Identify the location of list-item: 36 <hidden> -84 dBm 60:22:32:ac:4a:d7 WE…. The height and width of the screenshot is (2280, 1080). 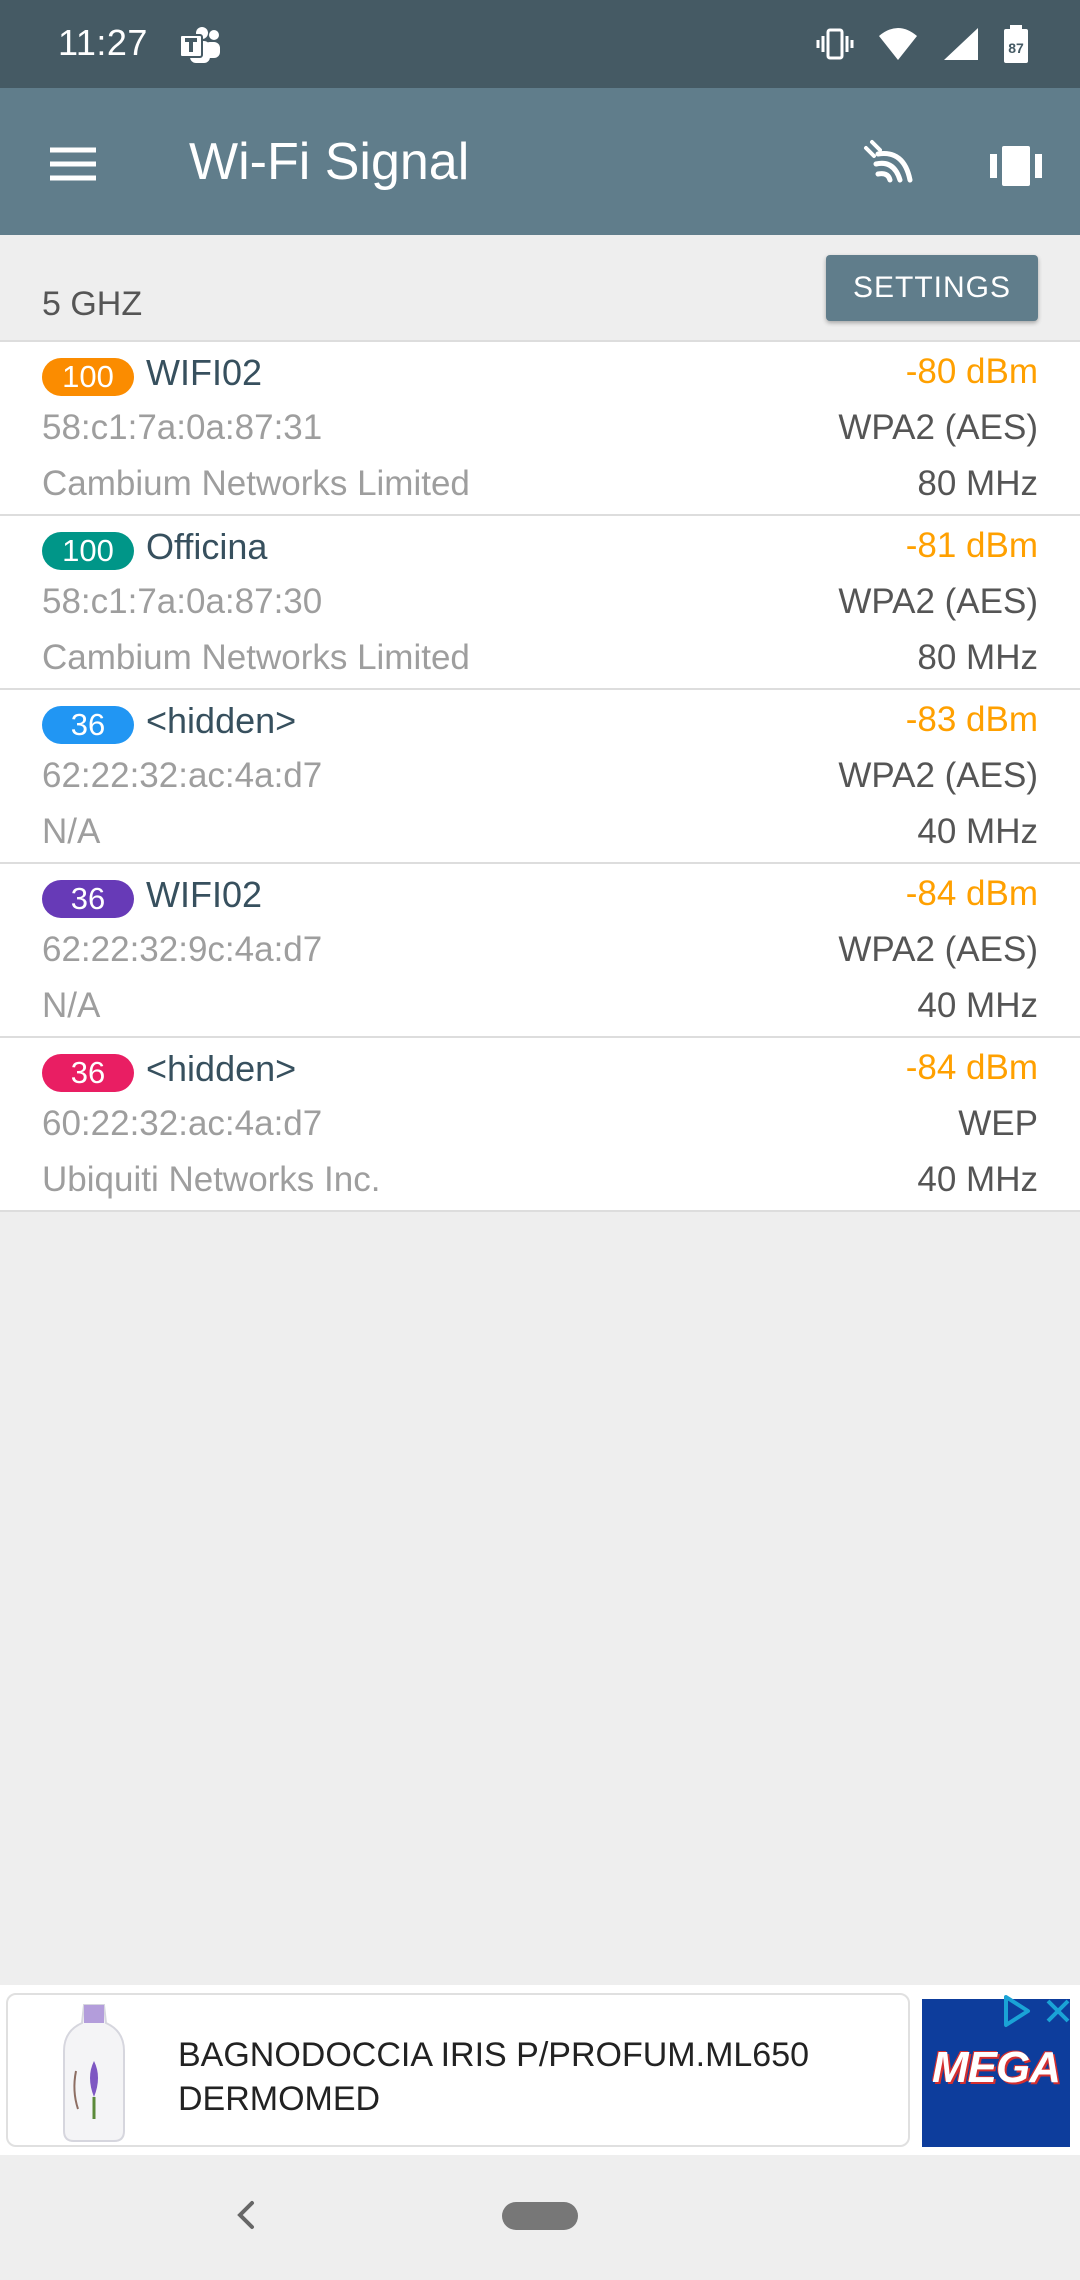
(540, 1125).